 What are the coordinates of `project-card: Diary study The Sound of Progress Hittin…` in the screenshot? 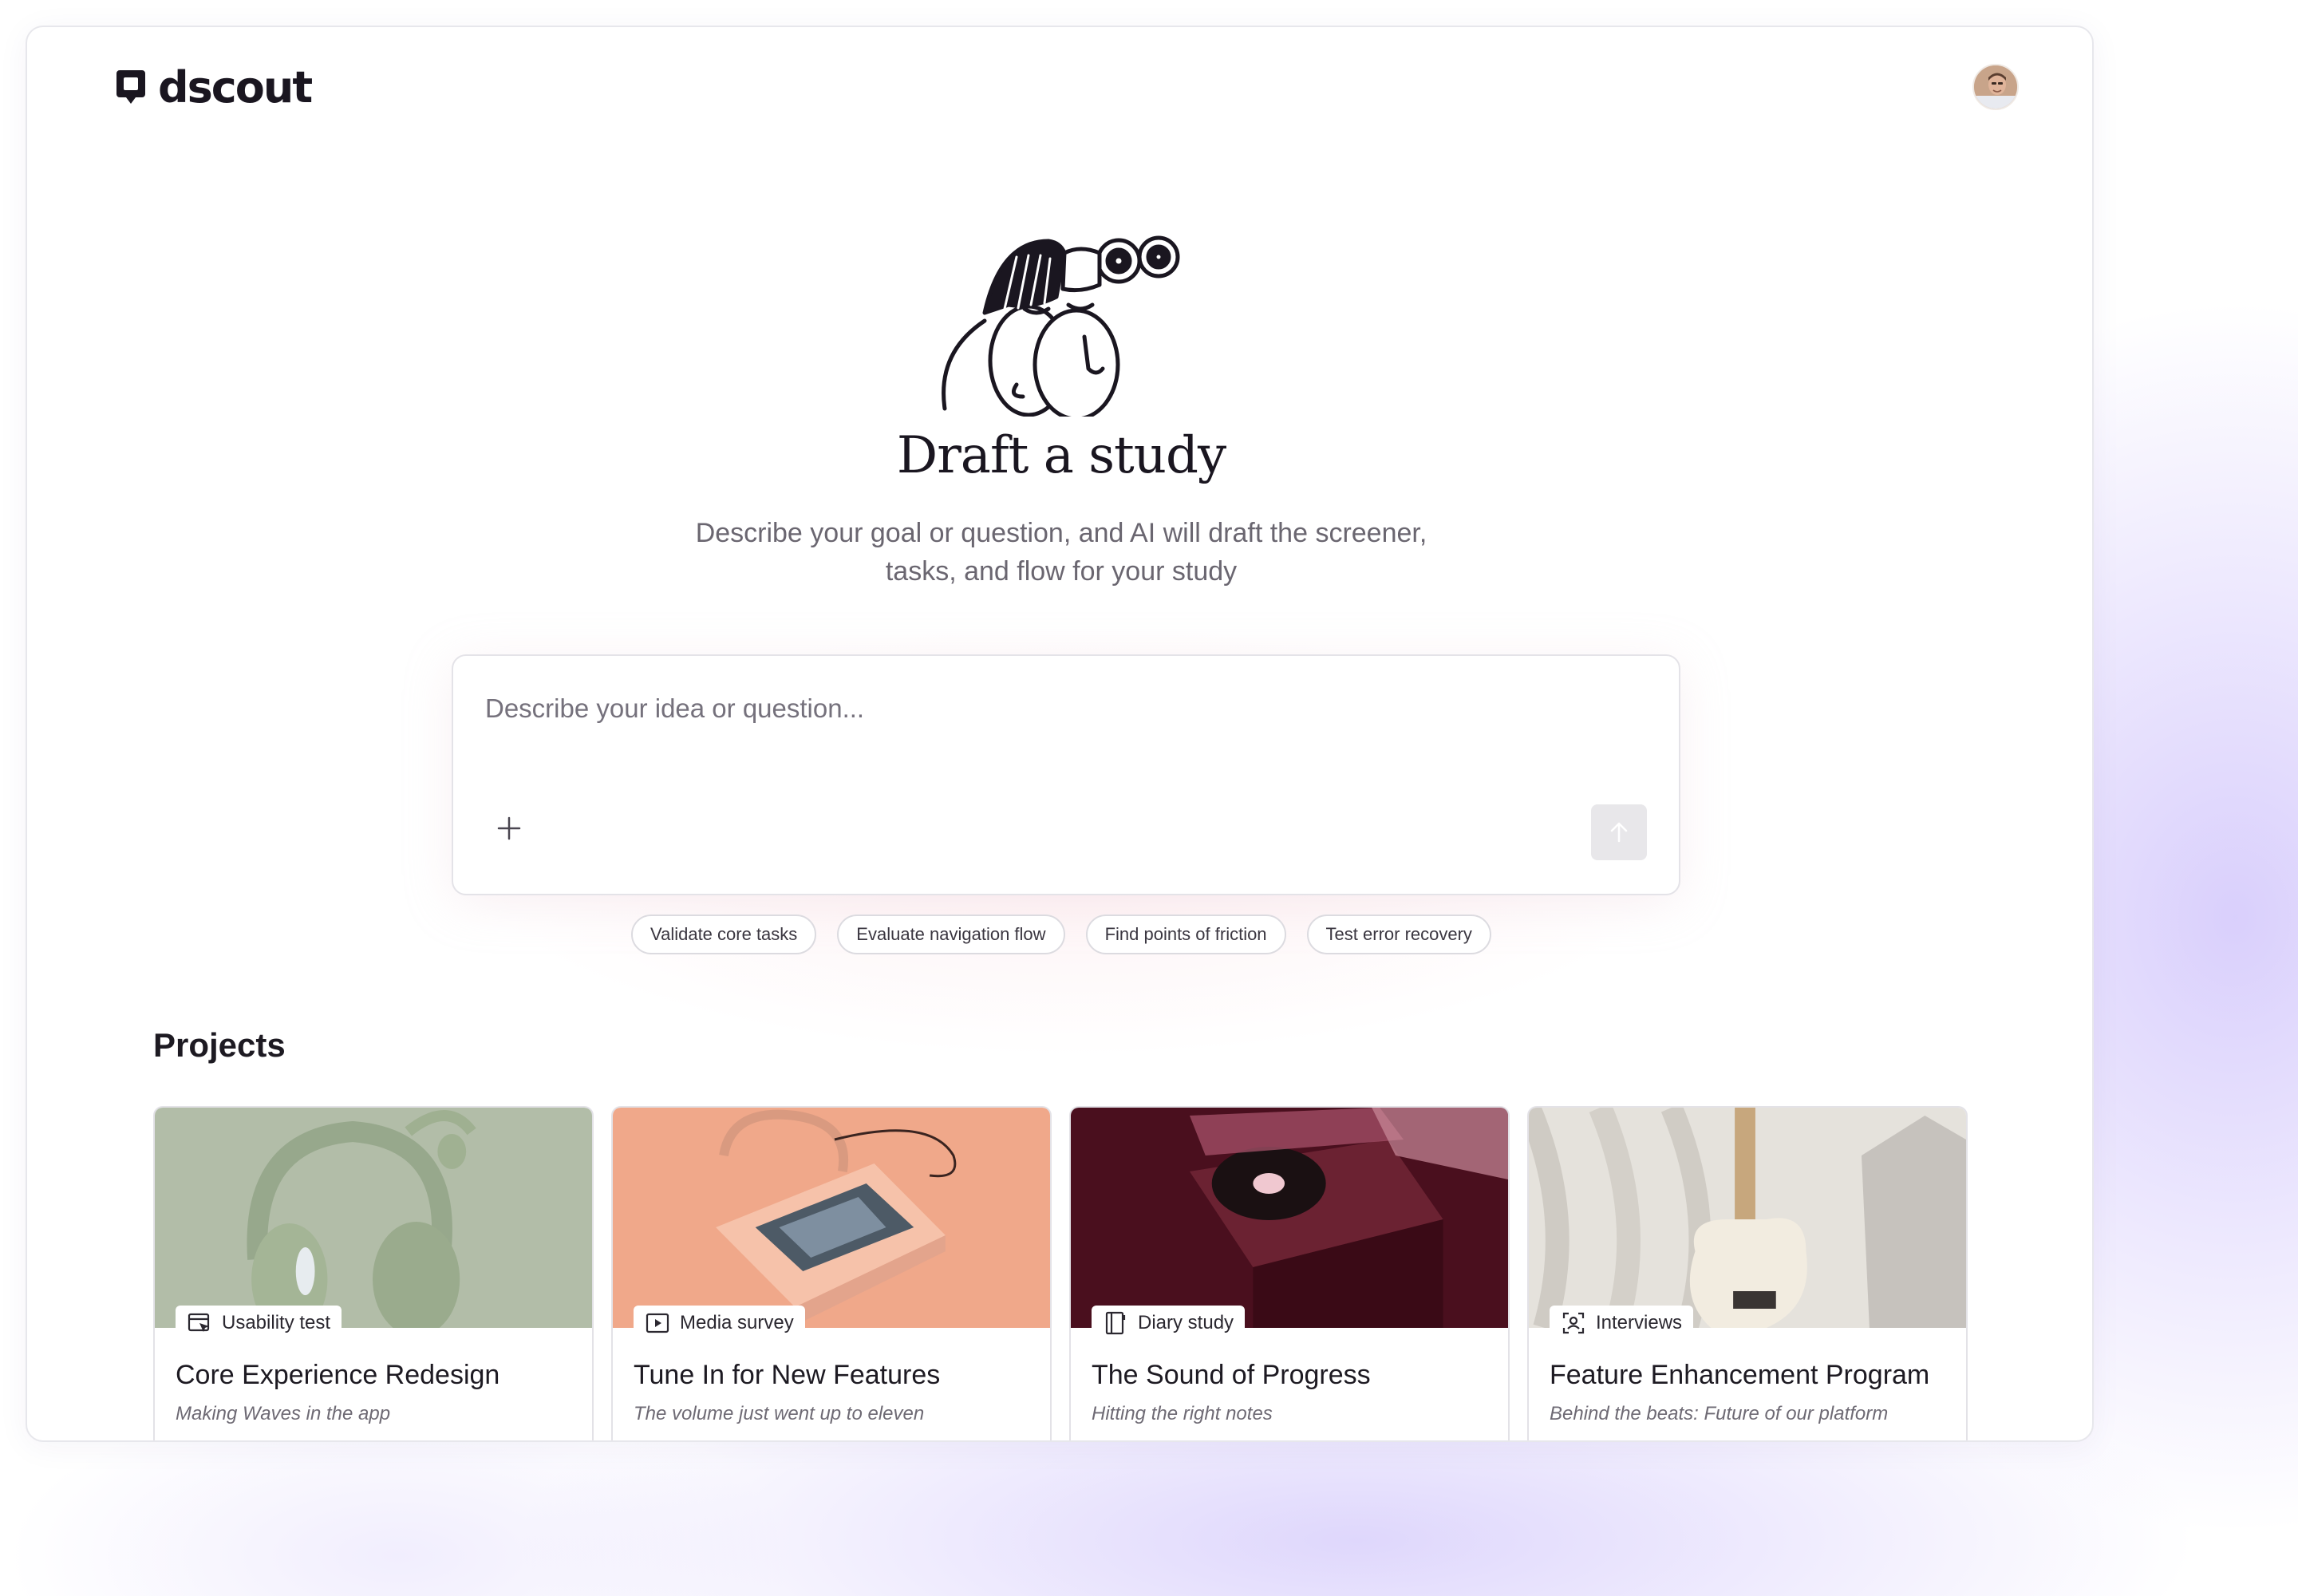 It's located at (1290, 1273).